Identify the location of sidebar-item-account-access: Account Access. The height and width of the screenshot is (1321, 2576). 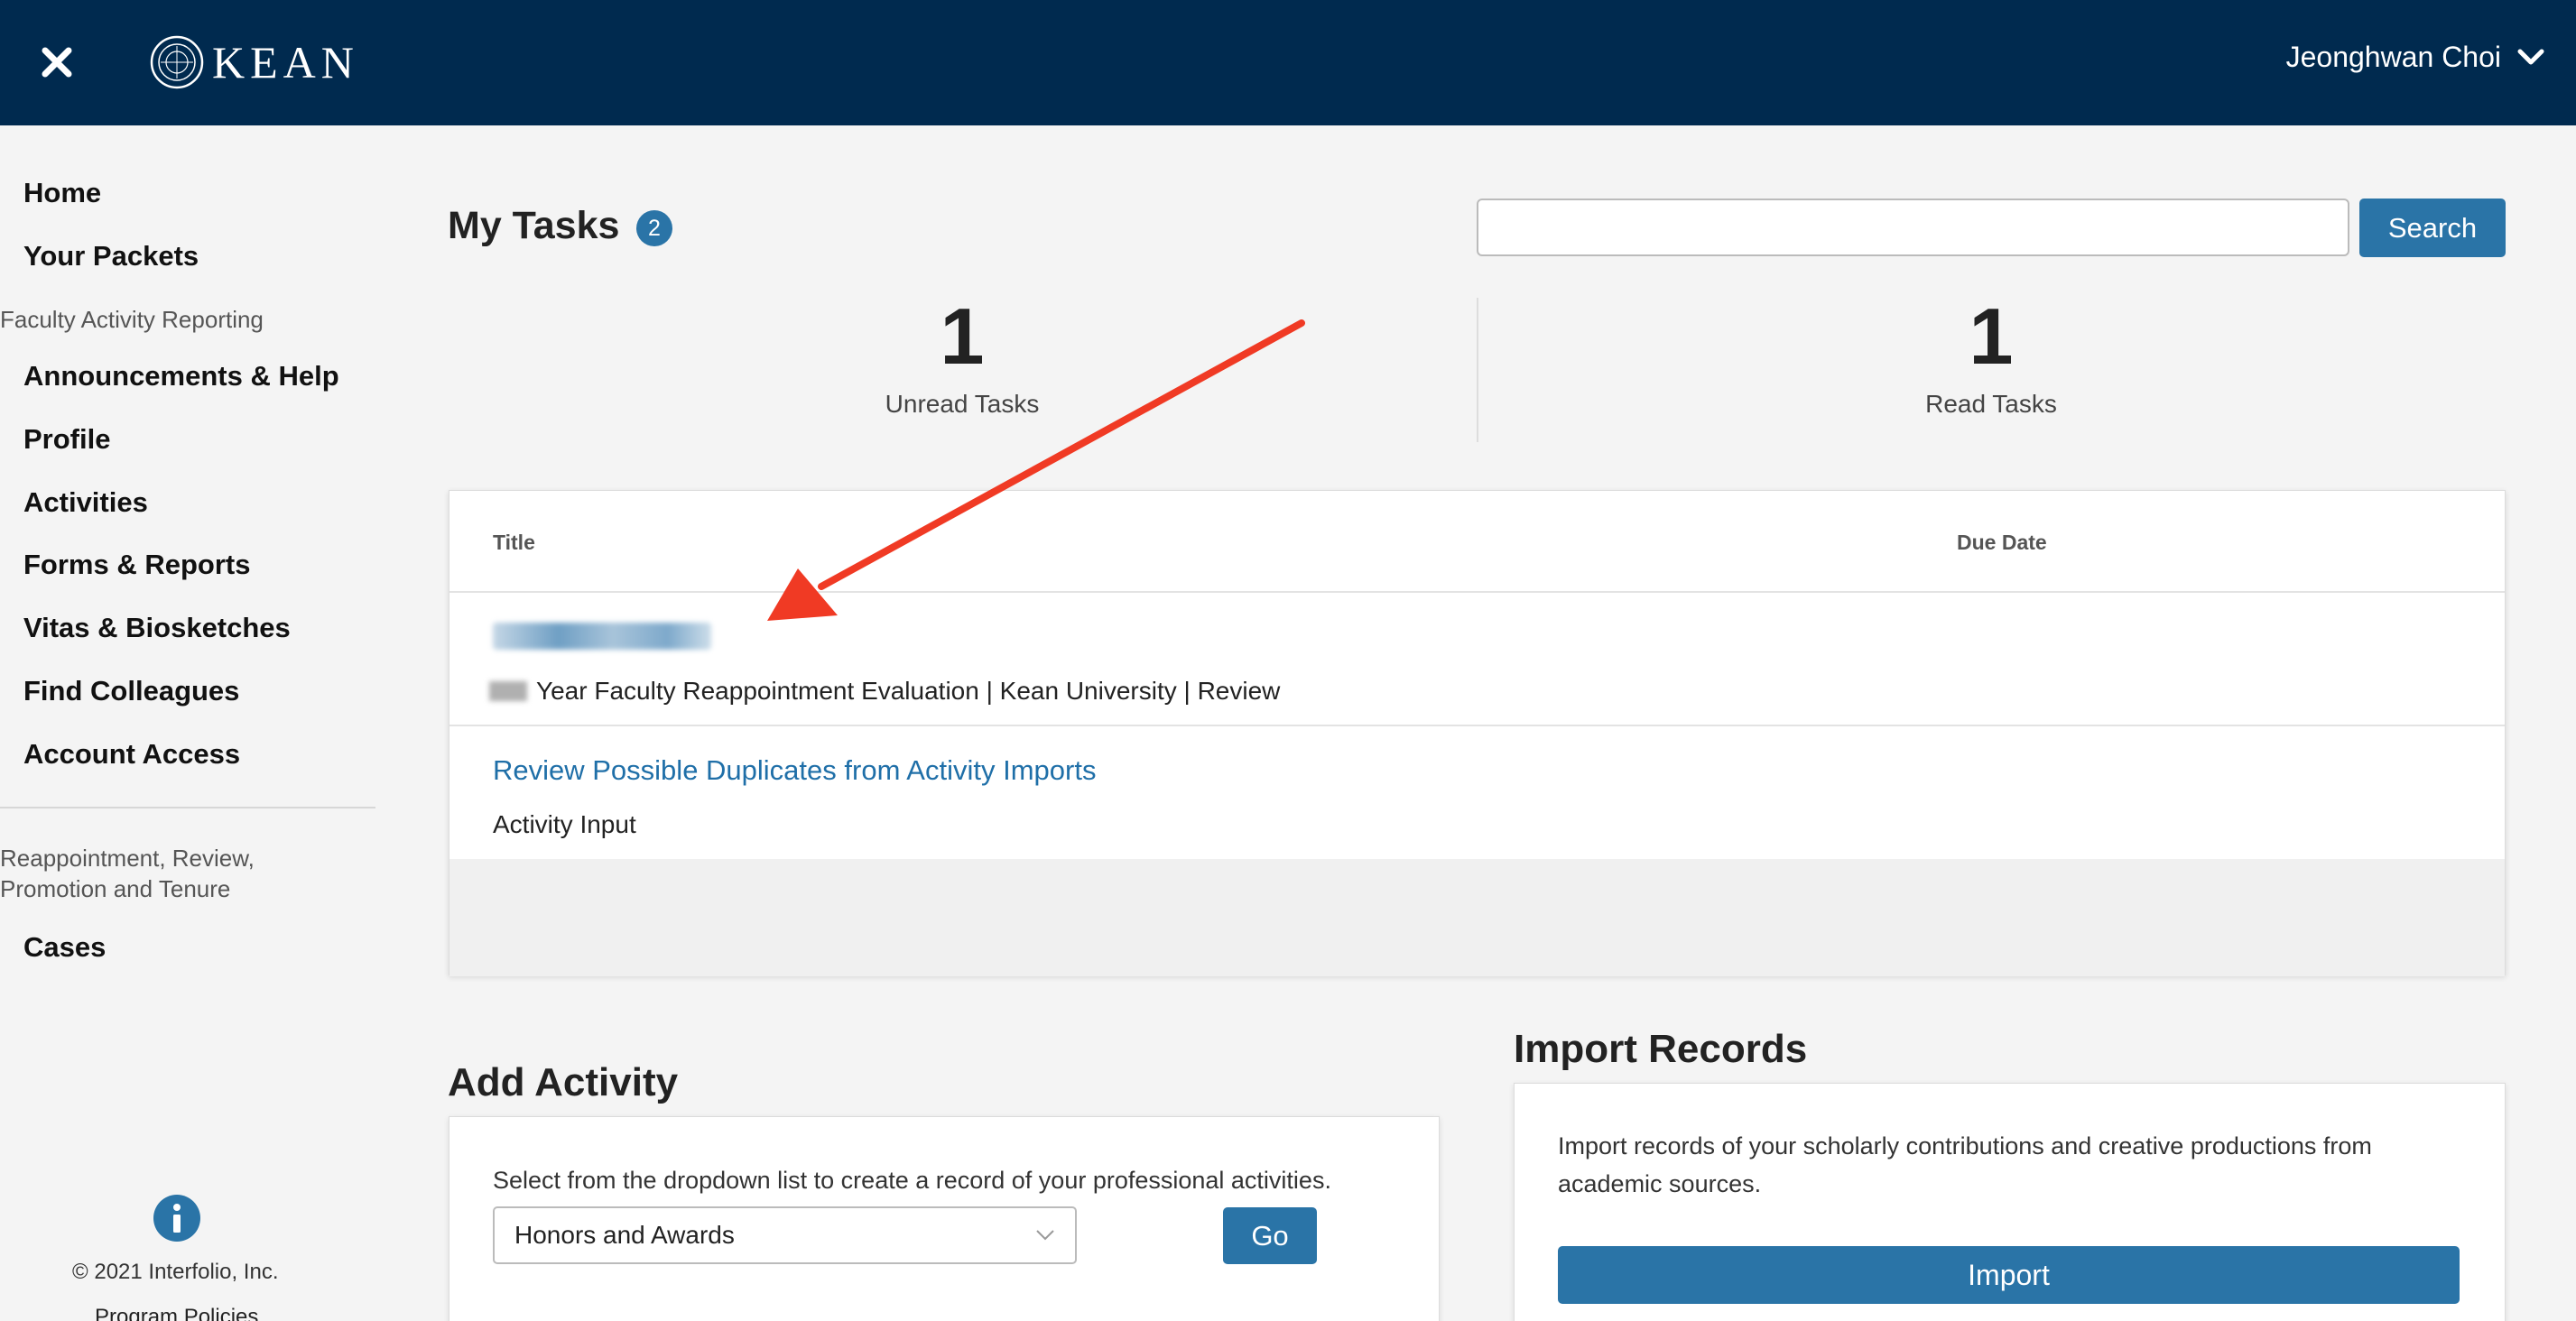
(131, 754).